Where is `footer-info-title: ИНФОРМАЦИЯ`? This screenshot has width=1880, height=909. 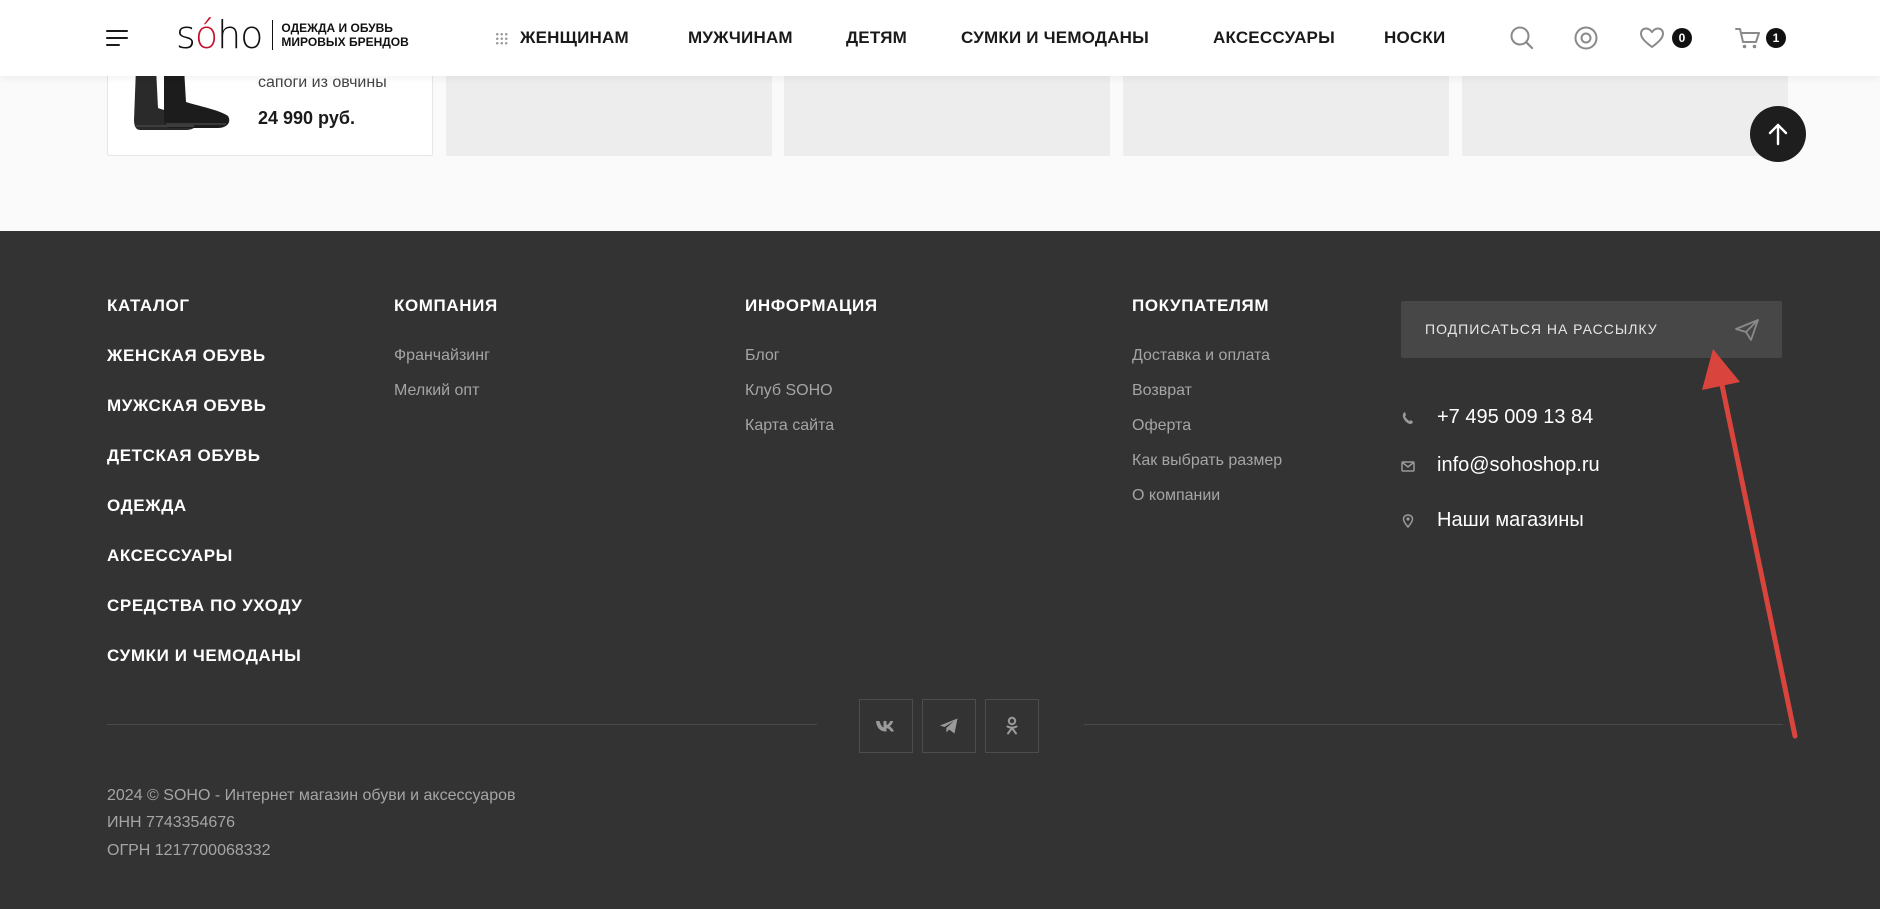 footer-info-title: ИНФОРМАЦИЯ is located at coordinates (811, 305).